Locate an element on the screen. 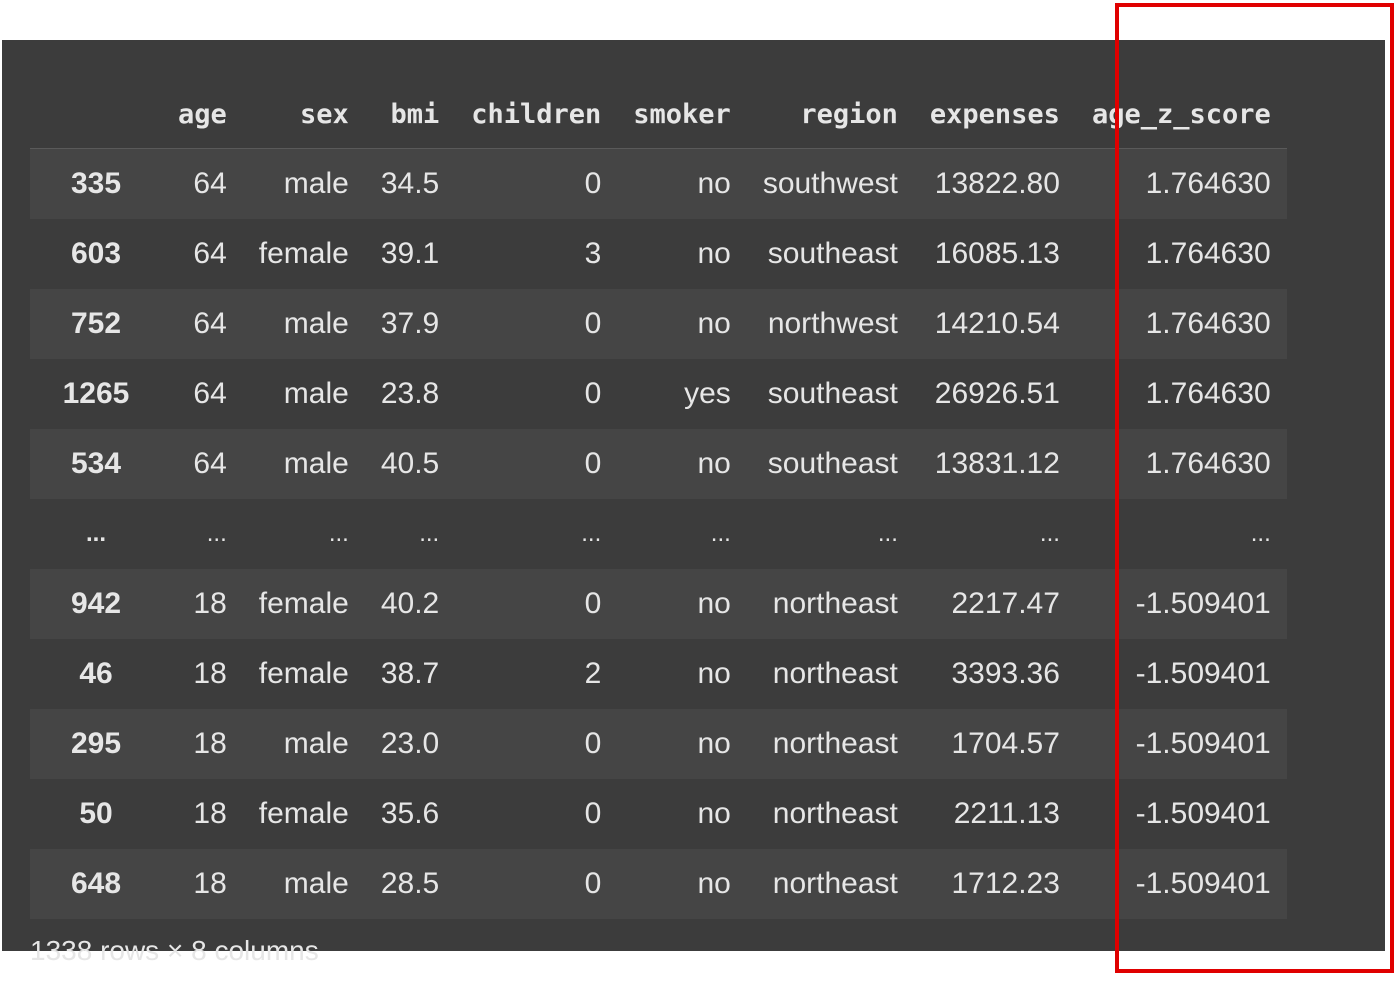  cell-bmi: 39.1 is located at coordinates (410, 254).